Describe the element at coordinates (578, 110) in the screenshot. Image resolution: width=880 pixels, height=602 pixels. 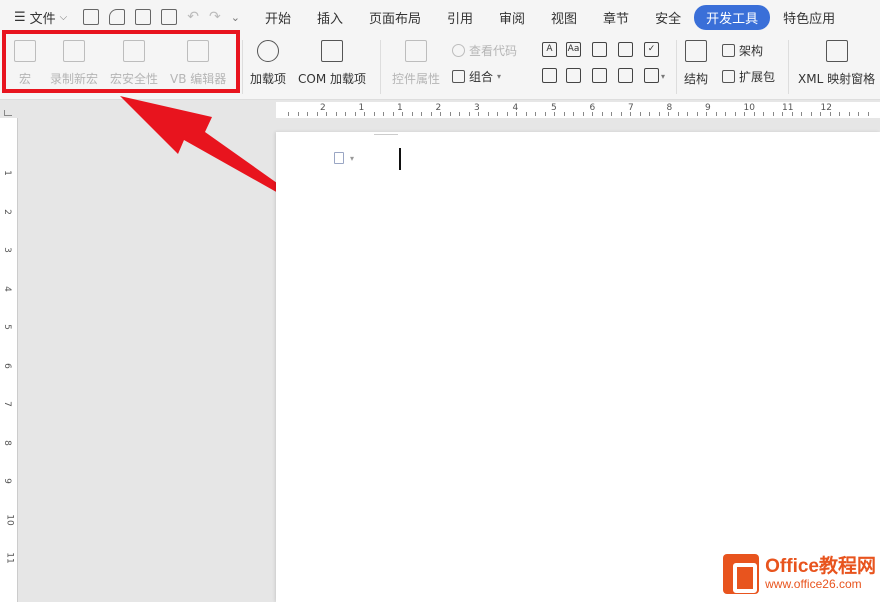
I see `horizontal-ruler: 2 1 1 2 3 4 5 6 7 8 9 10 11 12` at that location.